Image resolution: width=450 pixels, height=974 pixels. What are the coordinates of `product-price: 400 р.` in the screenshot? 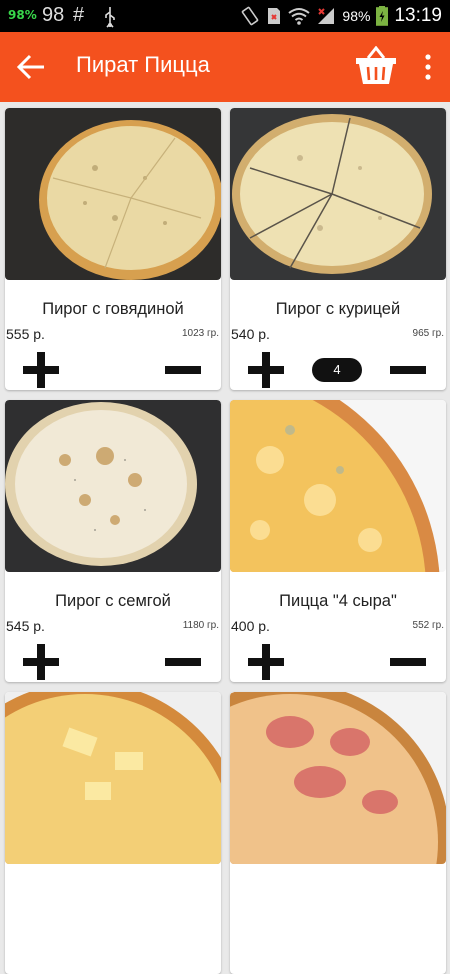 It's located at (250, 626).